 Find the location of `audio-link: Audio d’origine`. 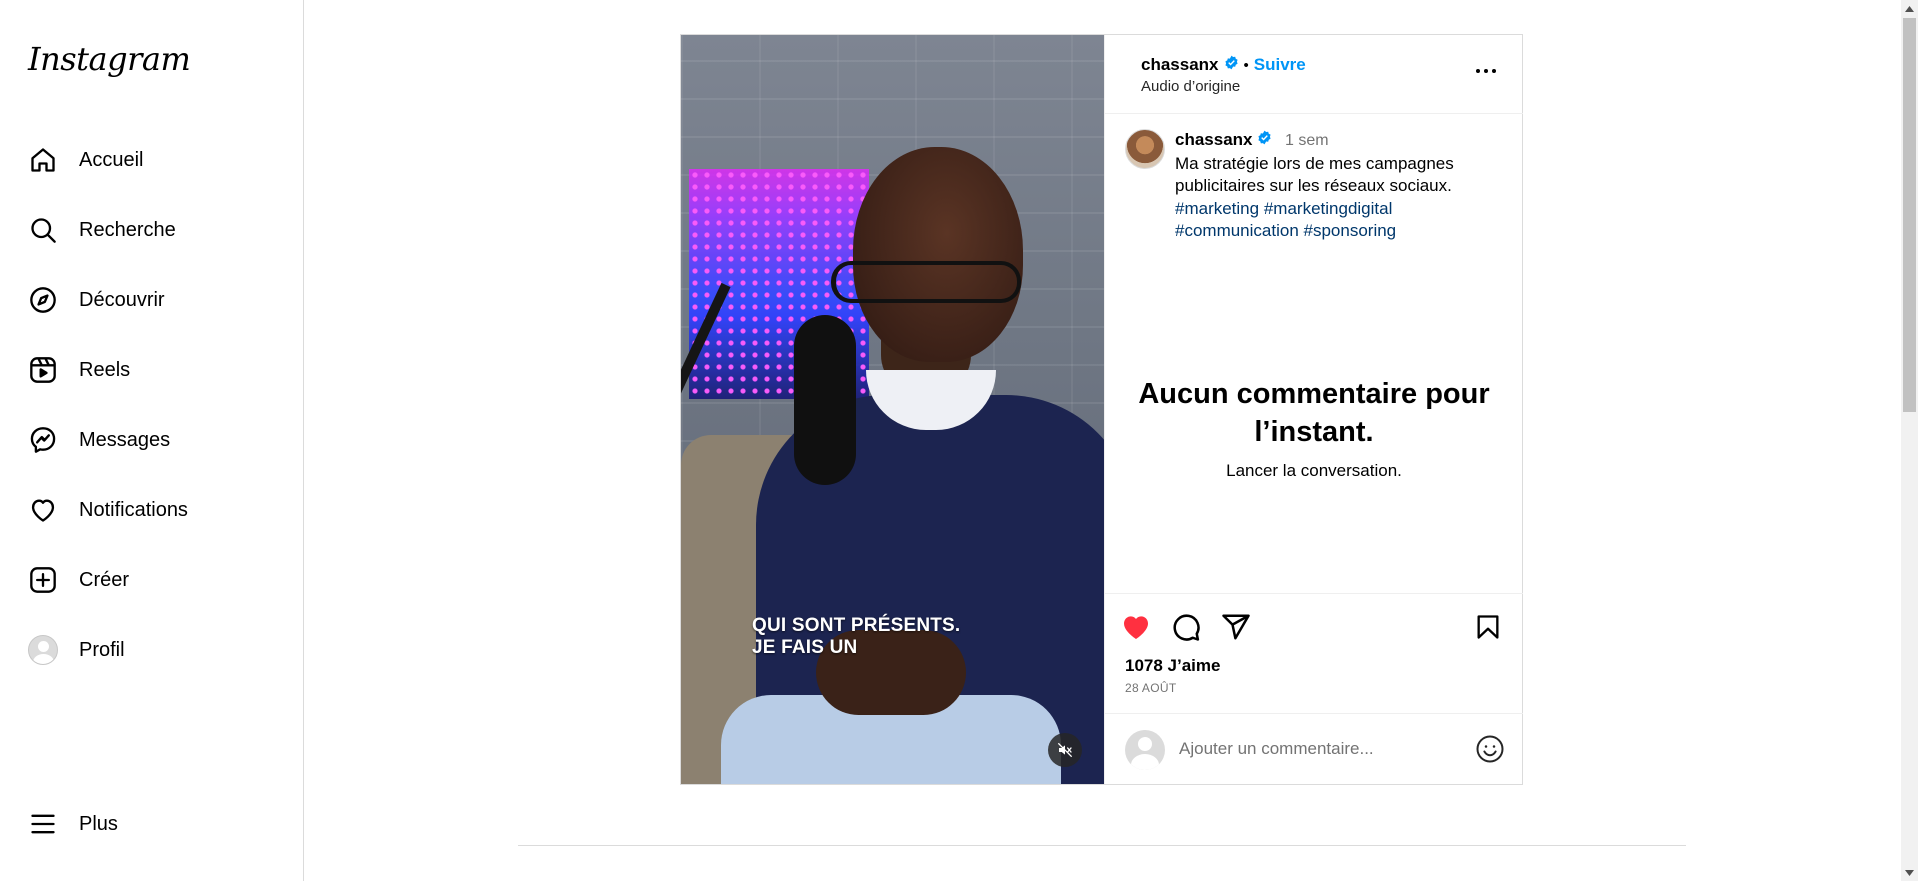

audio-link: Audio d’origine is located at coordinates (1190, 86).